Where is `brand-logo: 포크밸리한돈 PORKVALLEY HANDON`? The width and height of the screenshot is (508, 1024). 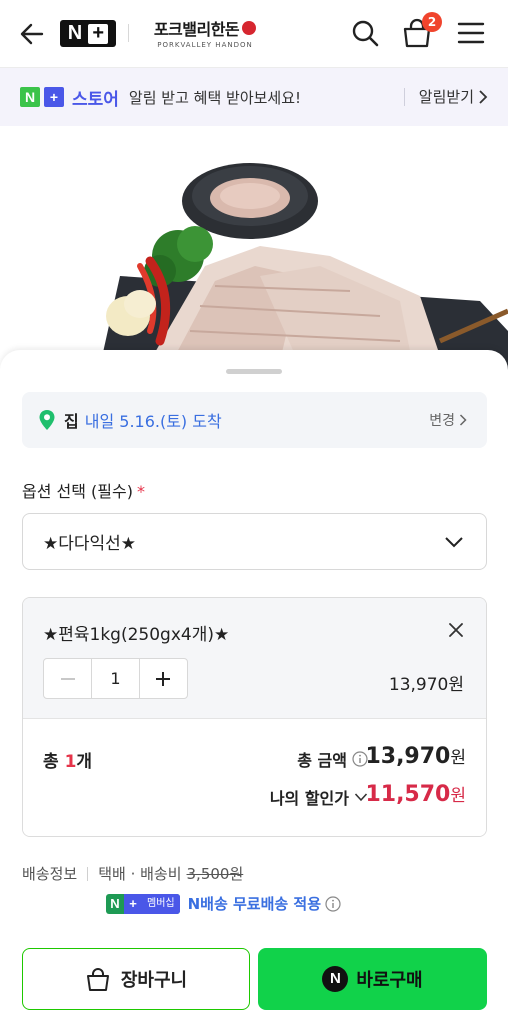 brand-logo: 포크밸리한돈 PORKVALLEY HANDON is located at coordinates (205, 34).